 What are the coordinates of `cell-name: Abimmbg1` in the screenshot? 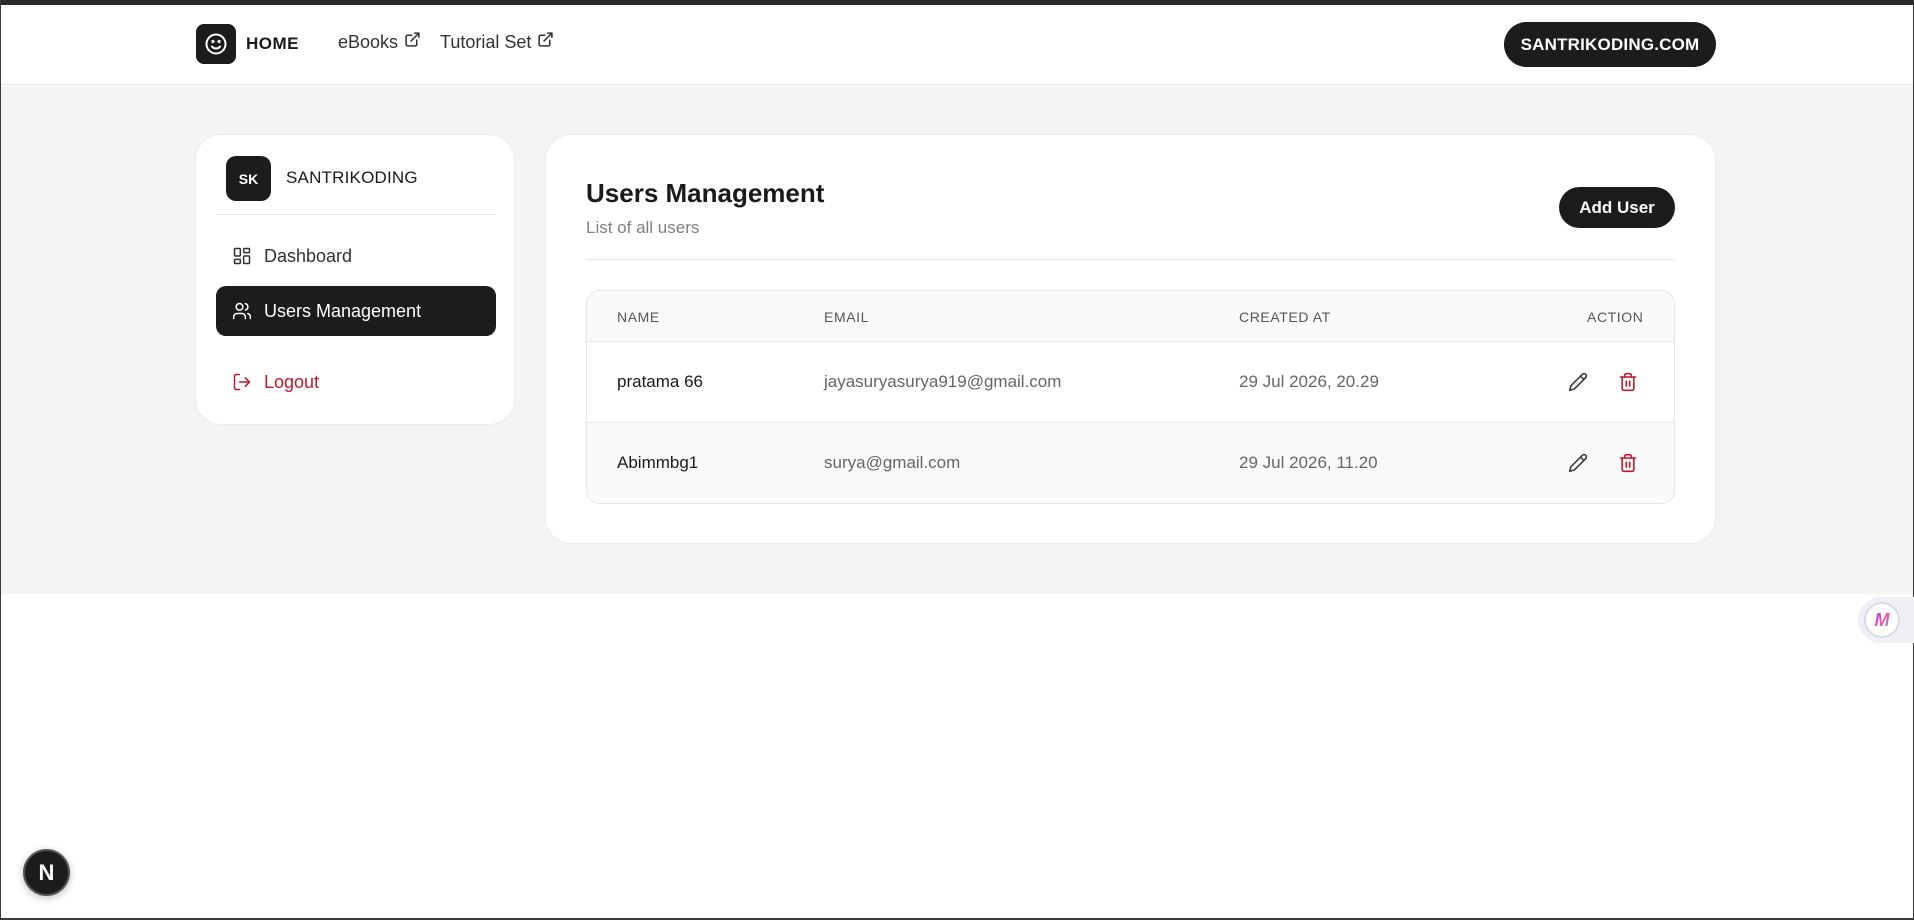 It's located at (658, 462).